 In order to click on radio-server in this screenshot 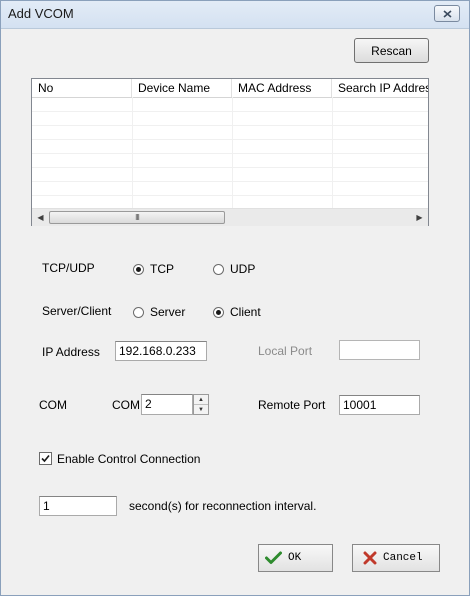, I will do `click(138, 312)`.